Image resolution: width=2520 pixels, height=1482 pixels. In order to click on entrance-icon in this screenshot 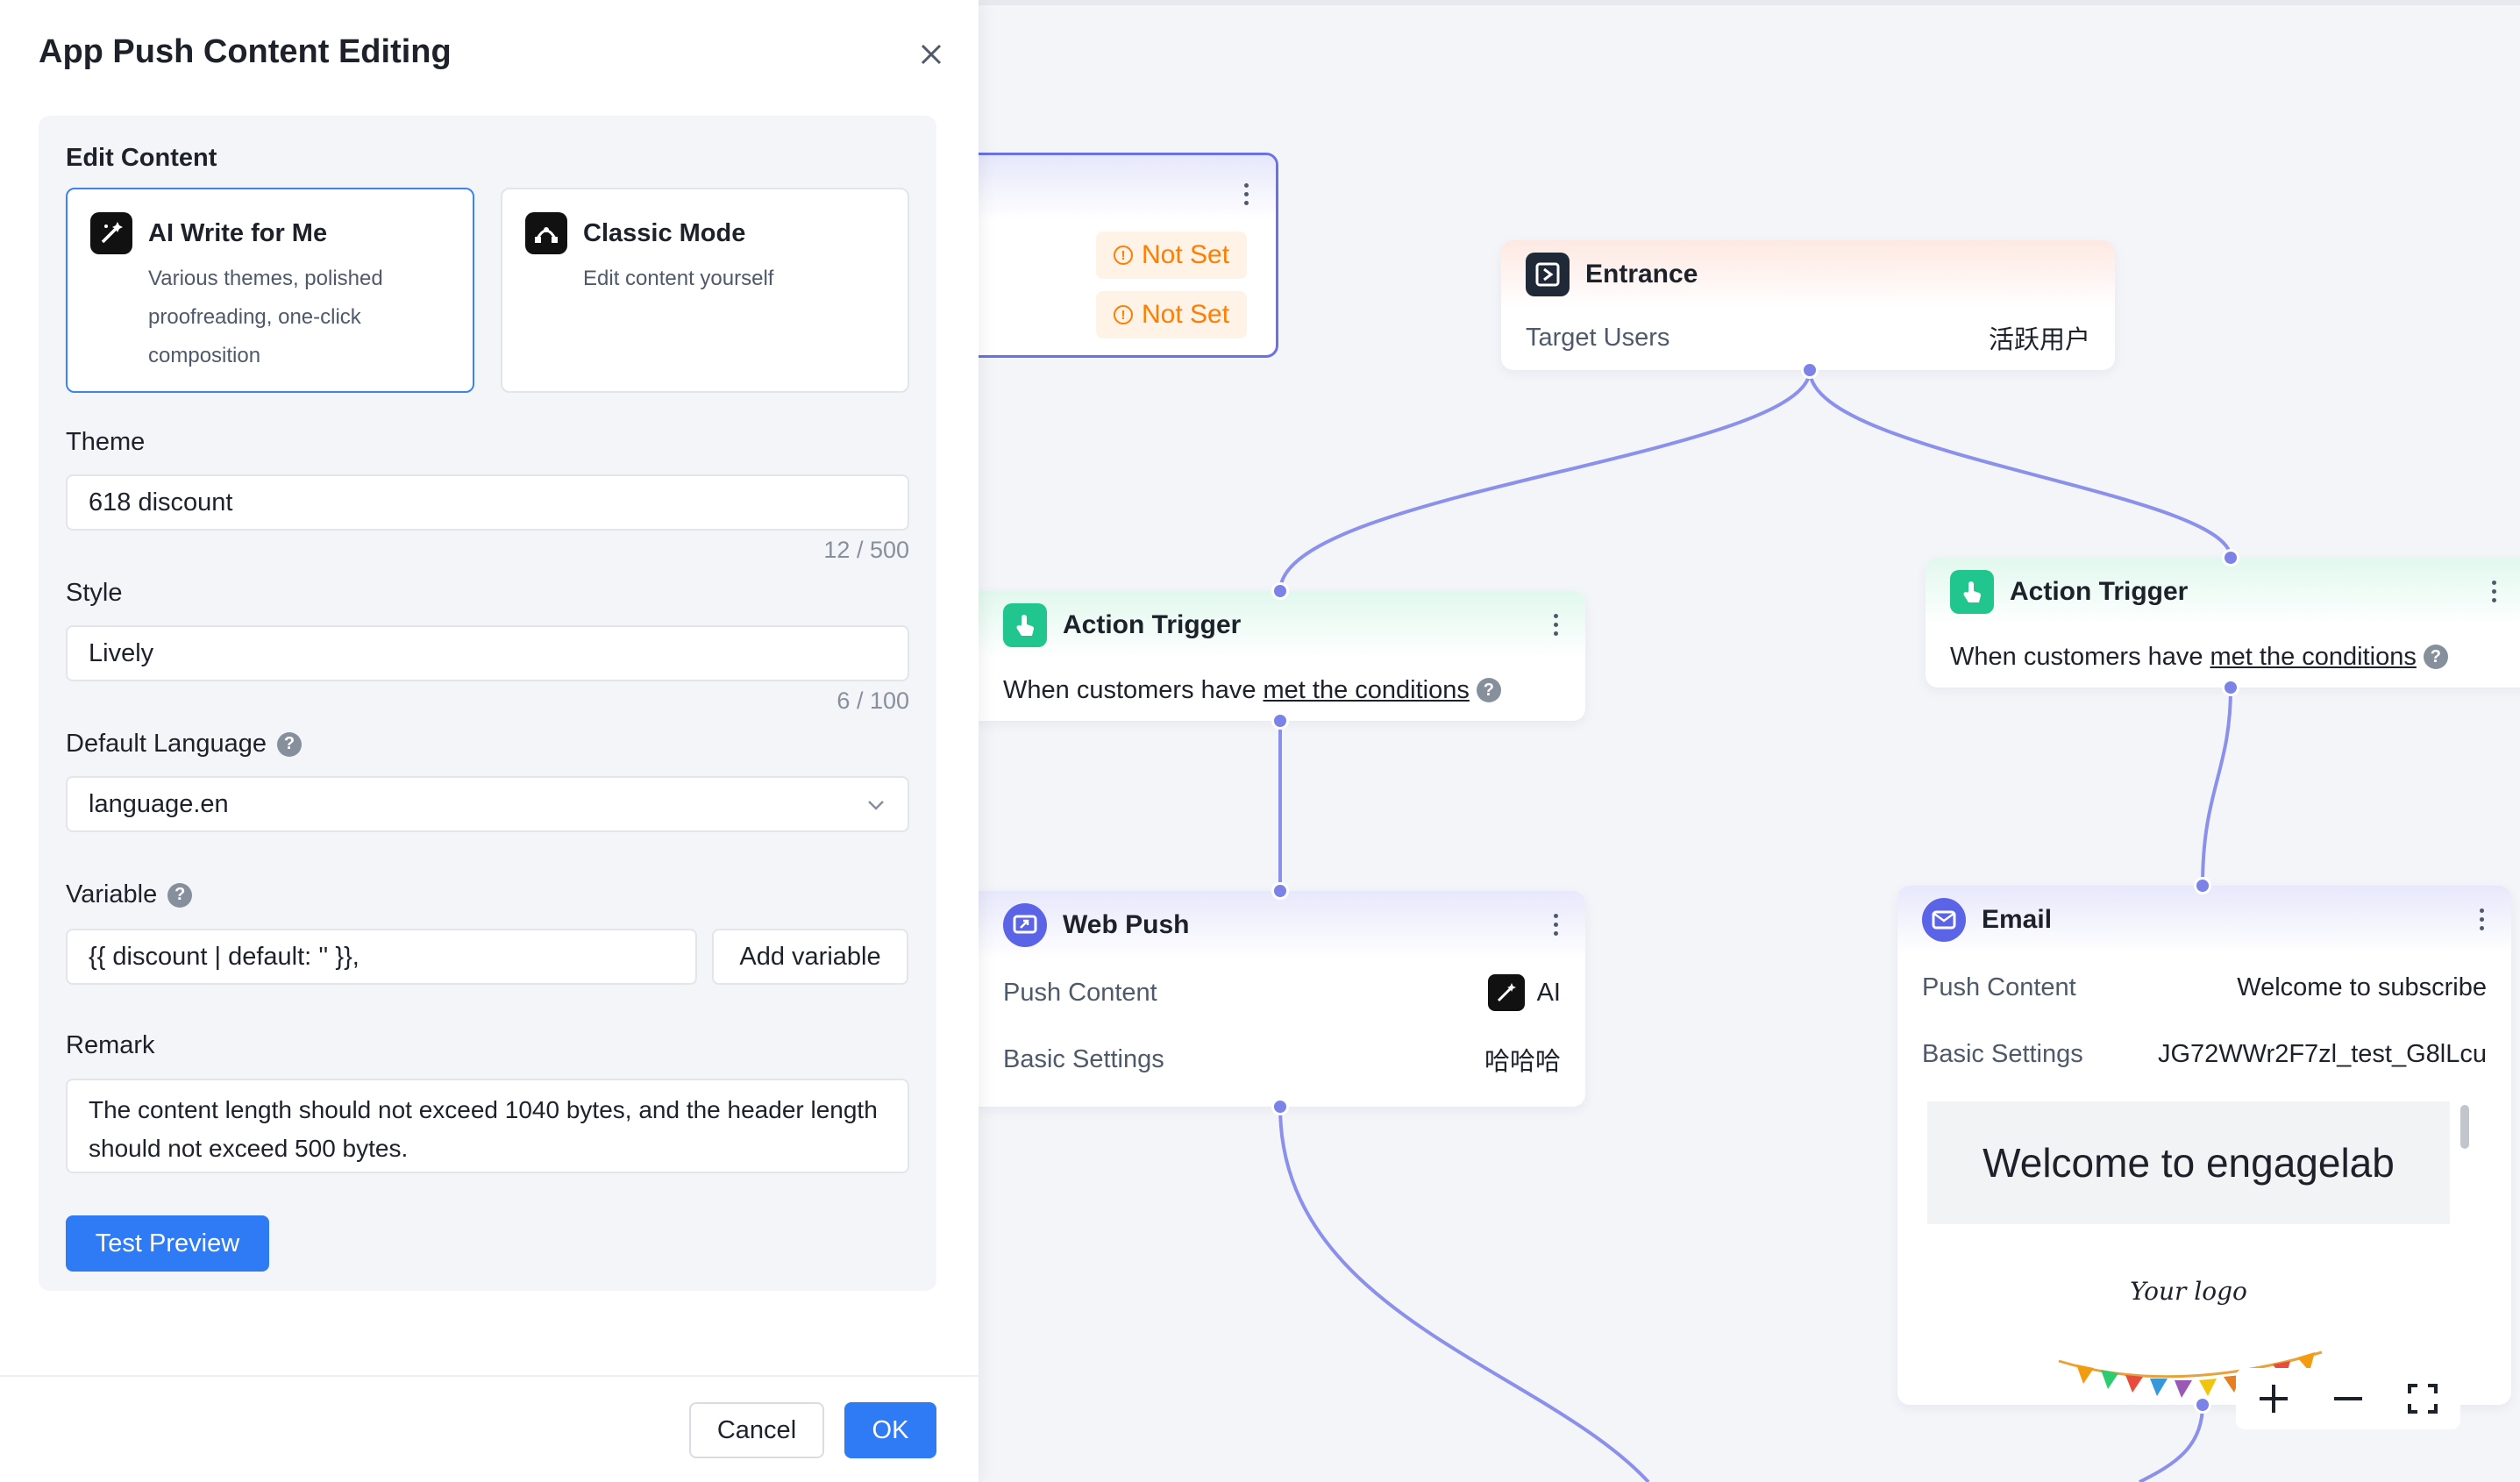, I will do `click(1548, 274)`.